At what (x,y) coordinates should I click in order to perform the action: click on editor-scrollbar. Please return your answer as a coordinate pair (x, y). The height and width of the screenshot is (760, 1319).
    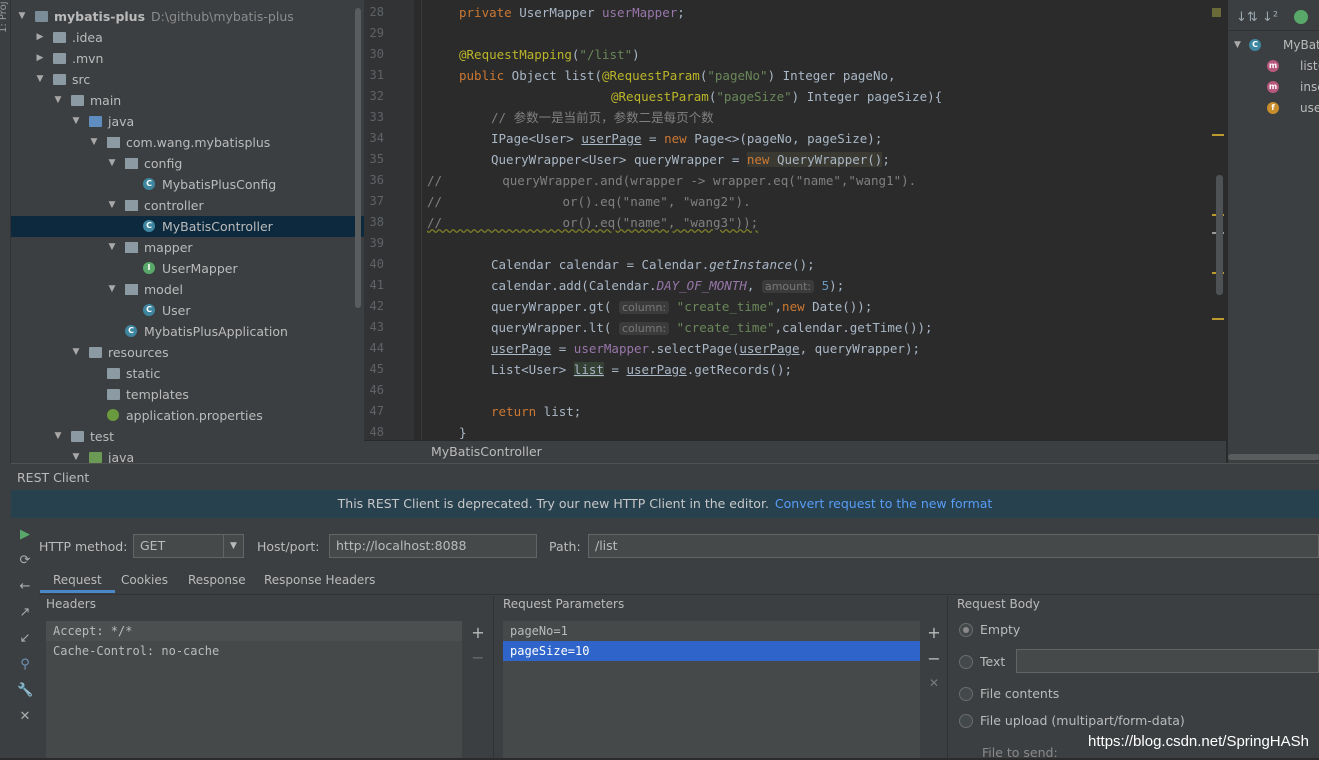
    Looking at the image, I should click on (1219, 235).